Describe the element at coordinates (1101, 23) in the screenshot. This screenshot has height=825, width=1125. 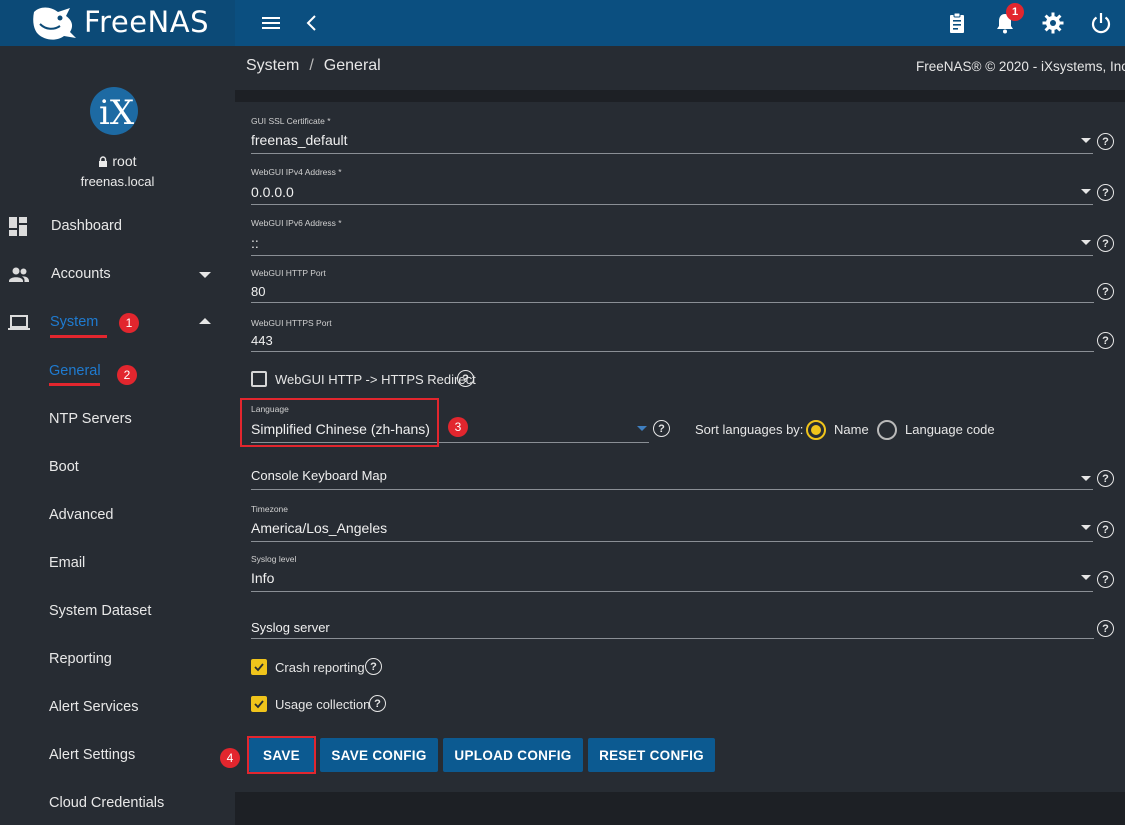
I see `power-icon` at that location.